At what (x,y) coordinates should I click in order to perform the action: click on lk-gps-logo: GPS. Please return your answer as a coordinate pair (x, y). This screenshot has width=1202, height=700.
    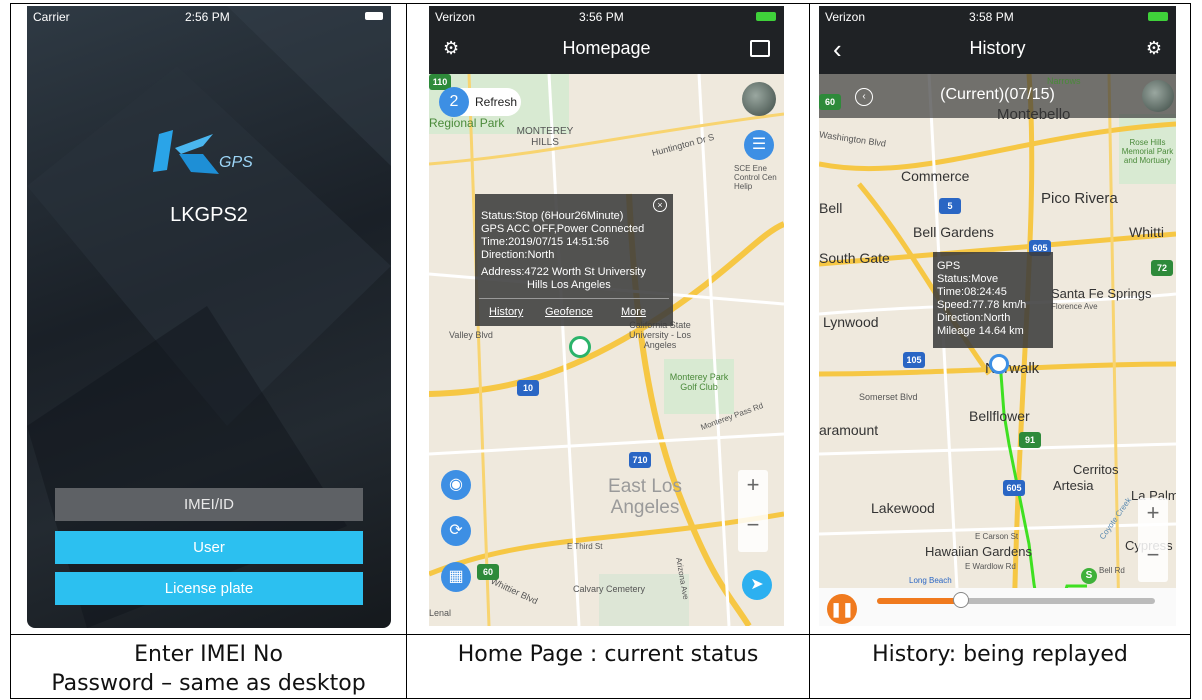
    Looking at the image, I should click on (211, 154).